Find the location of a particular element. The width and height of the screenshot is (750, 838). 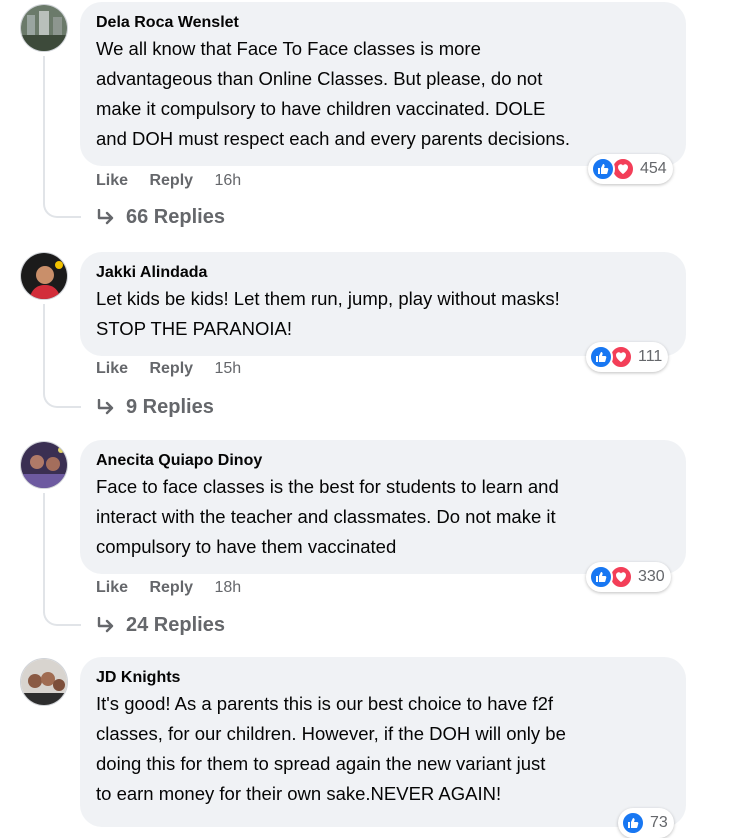

replies-label: 9 Replies is located at coordinates (170, 407).